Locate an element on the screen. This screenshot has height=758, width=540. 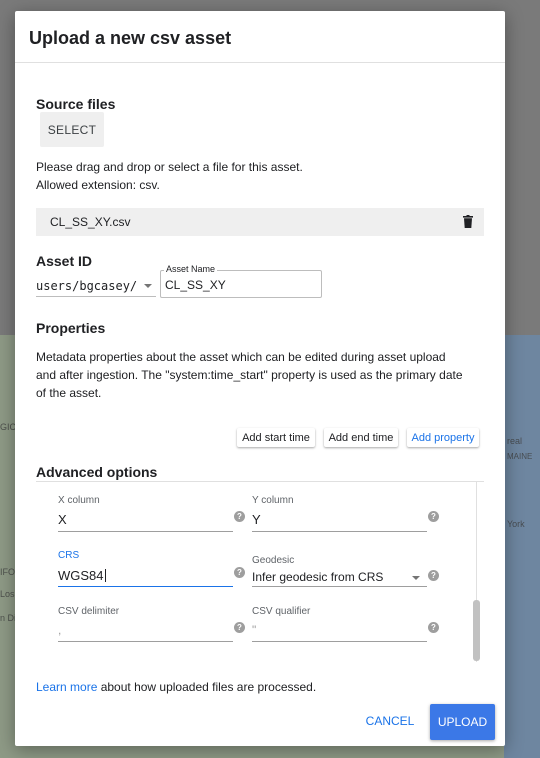
map-label: real is located at coordinates (515, 441).